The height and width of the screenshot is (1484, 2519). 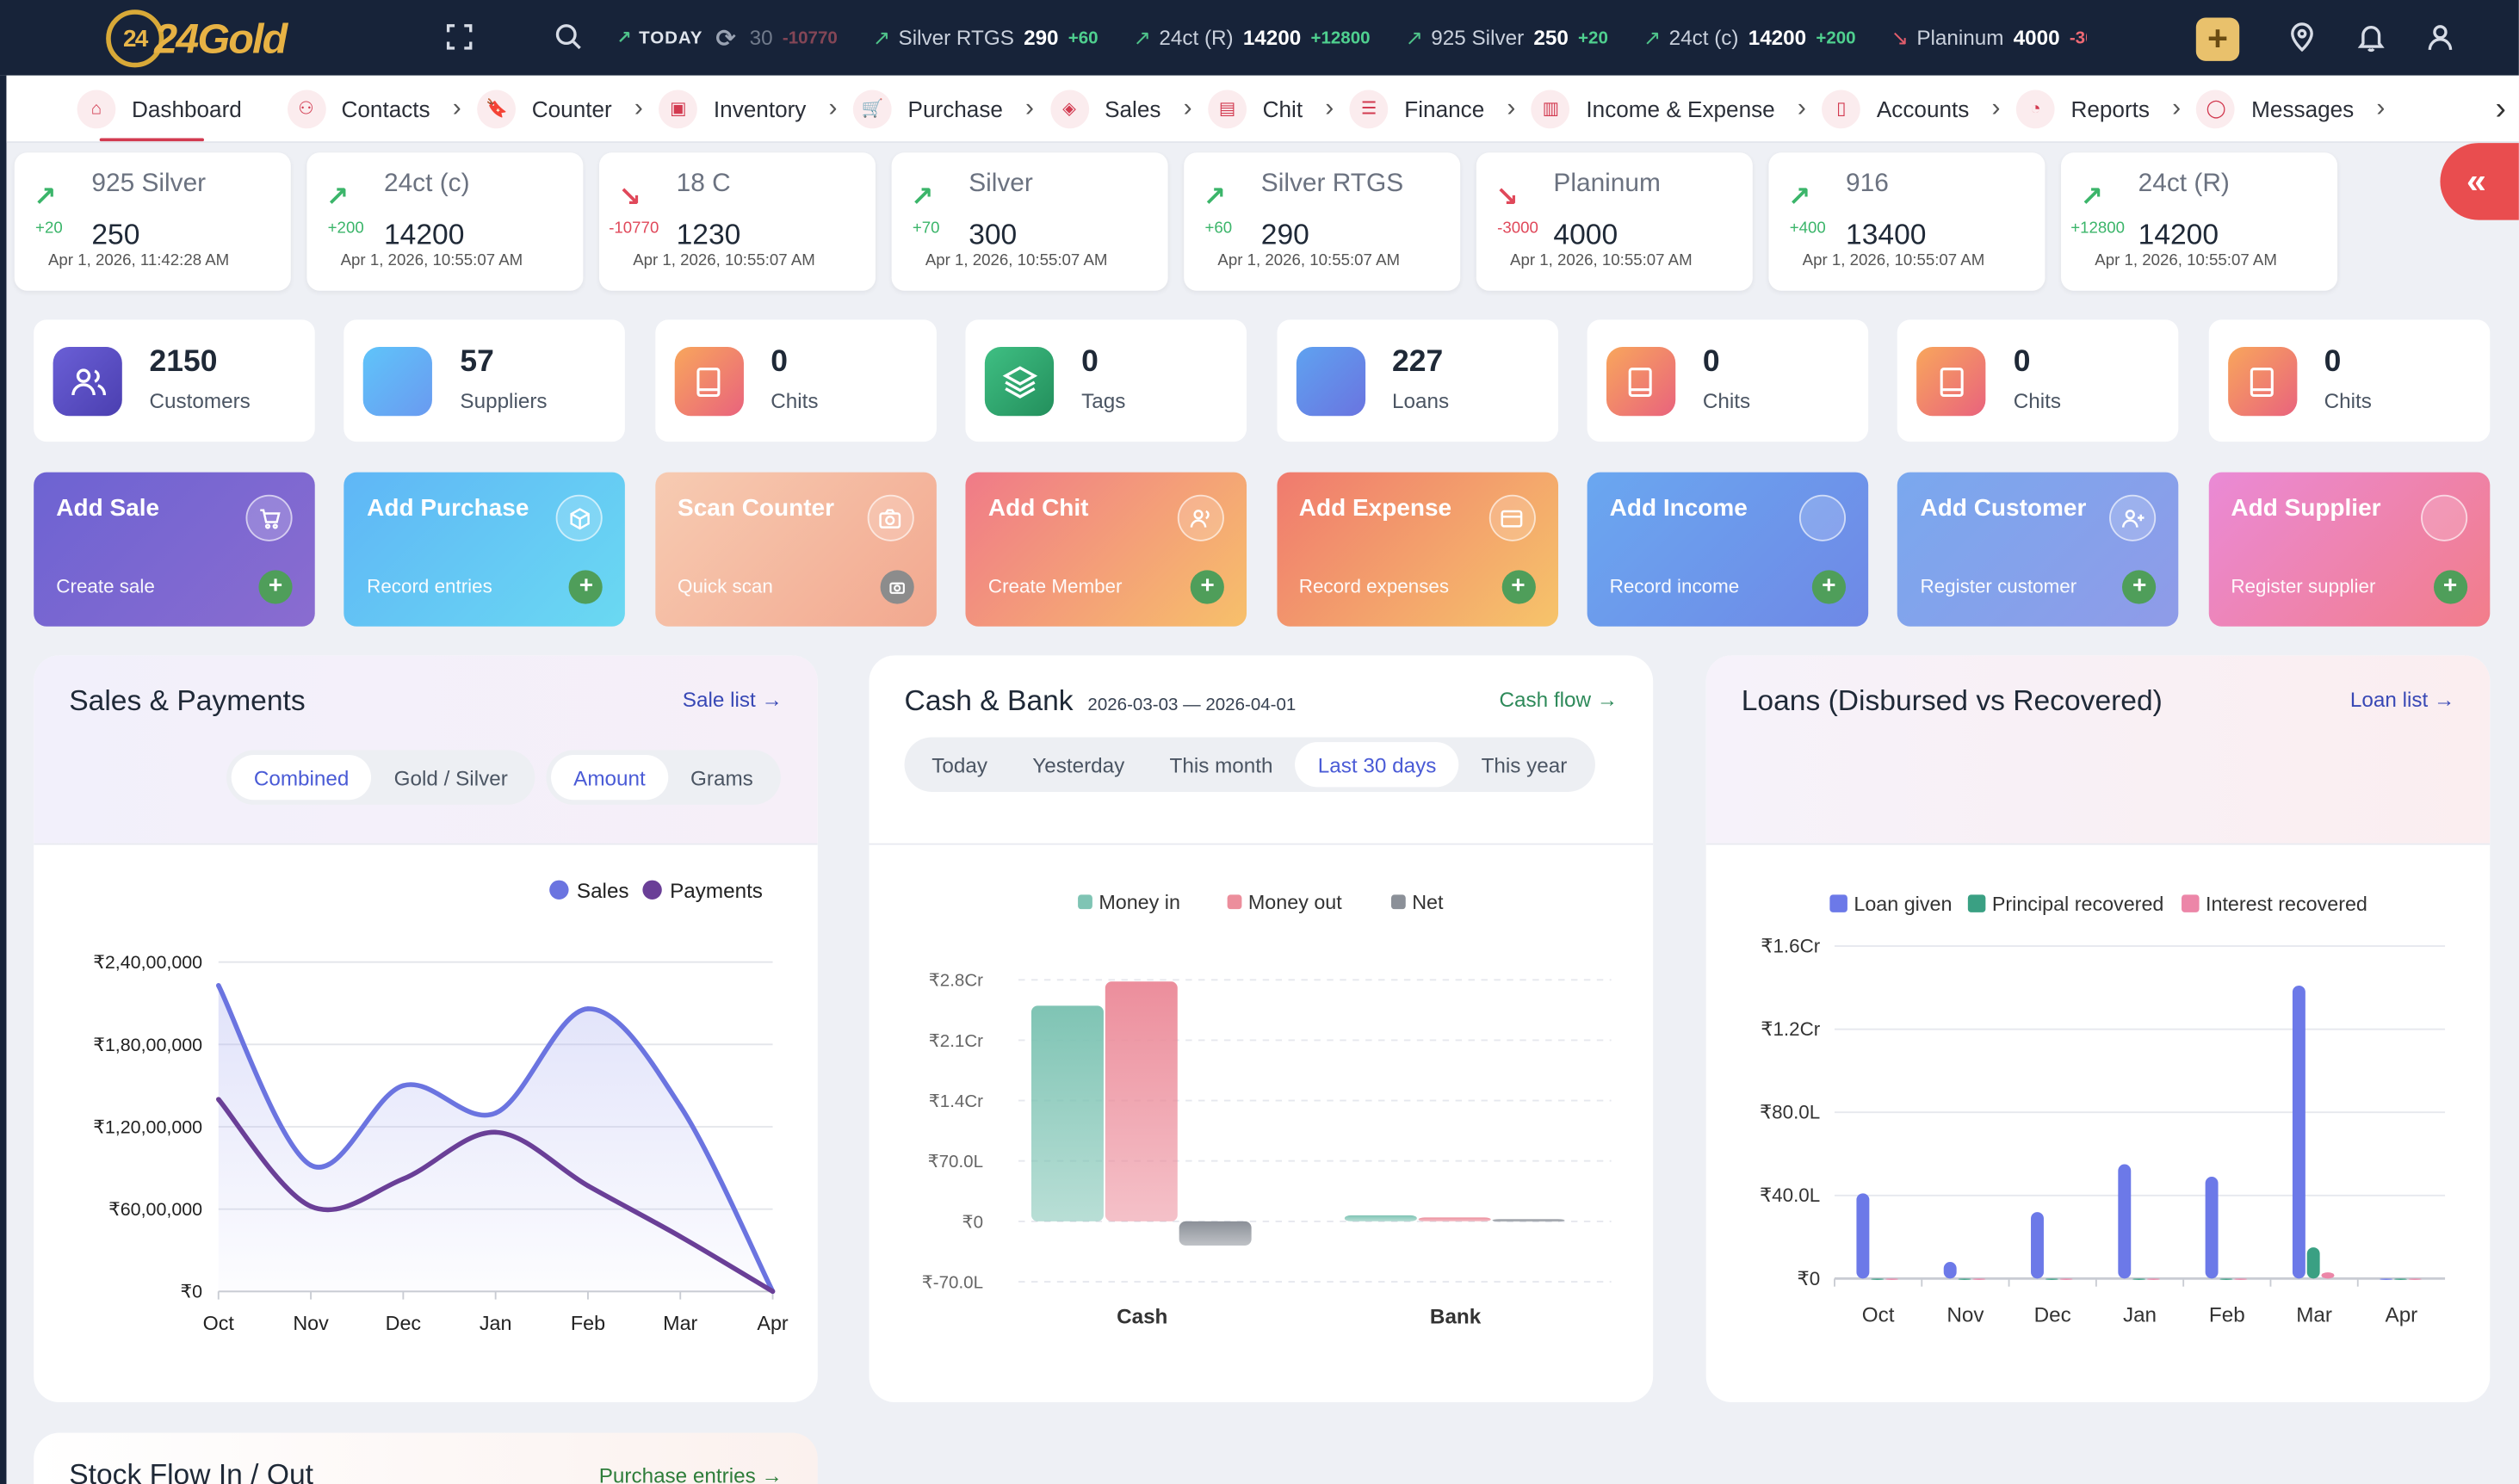 What do you see at coordinates (159, 109) in the screenshot?
I see `nav-item-dashboard: ⌂ Dashboard` at bounding box center [159, 109].